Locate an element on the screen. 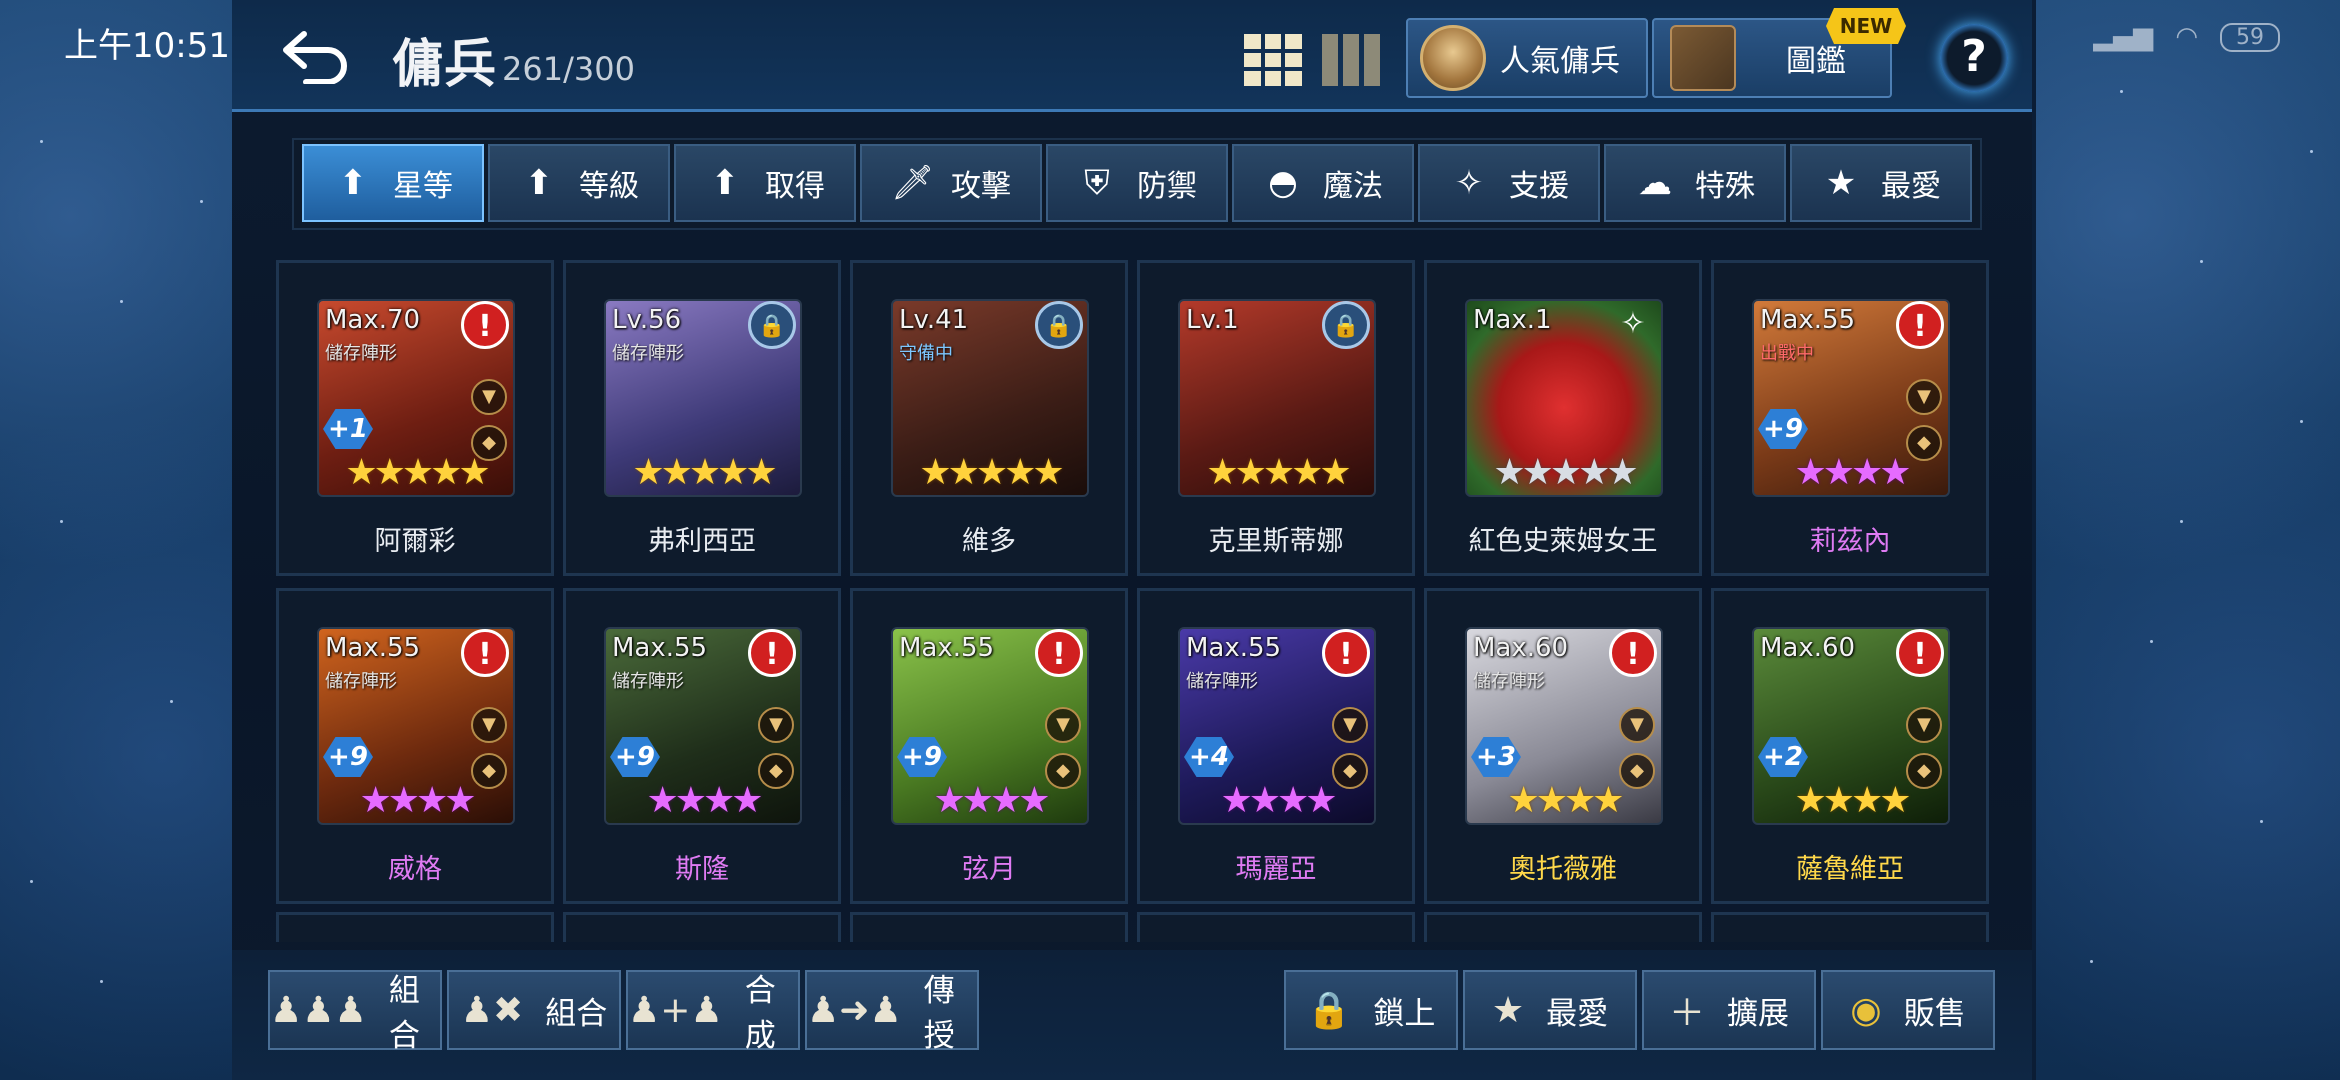 The image size is (2340, 1080). slime-icon: ☁ is located at coordinates (1655, 183).